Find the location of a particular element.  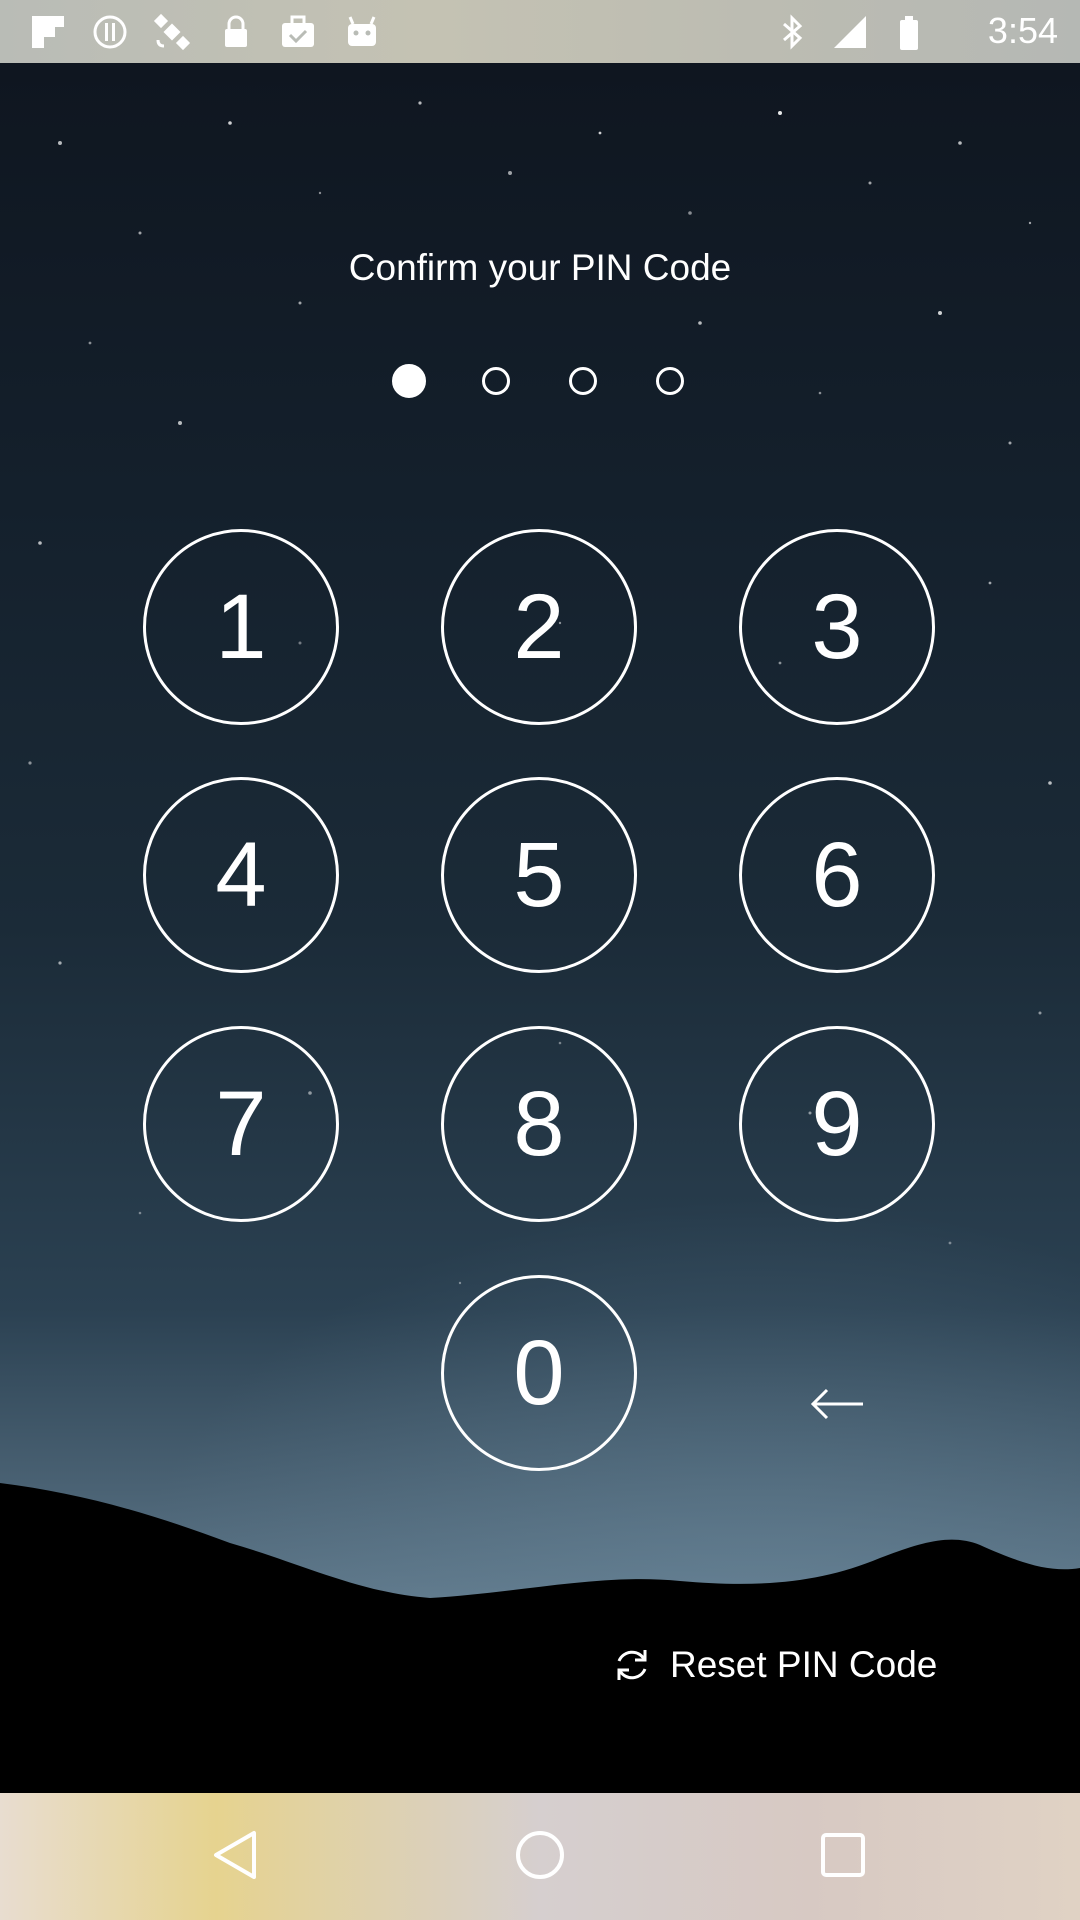

arrow-left-icon is located at coordinates (836, 1404).